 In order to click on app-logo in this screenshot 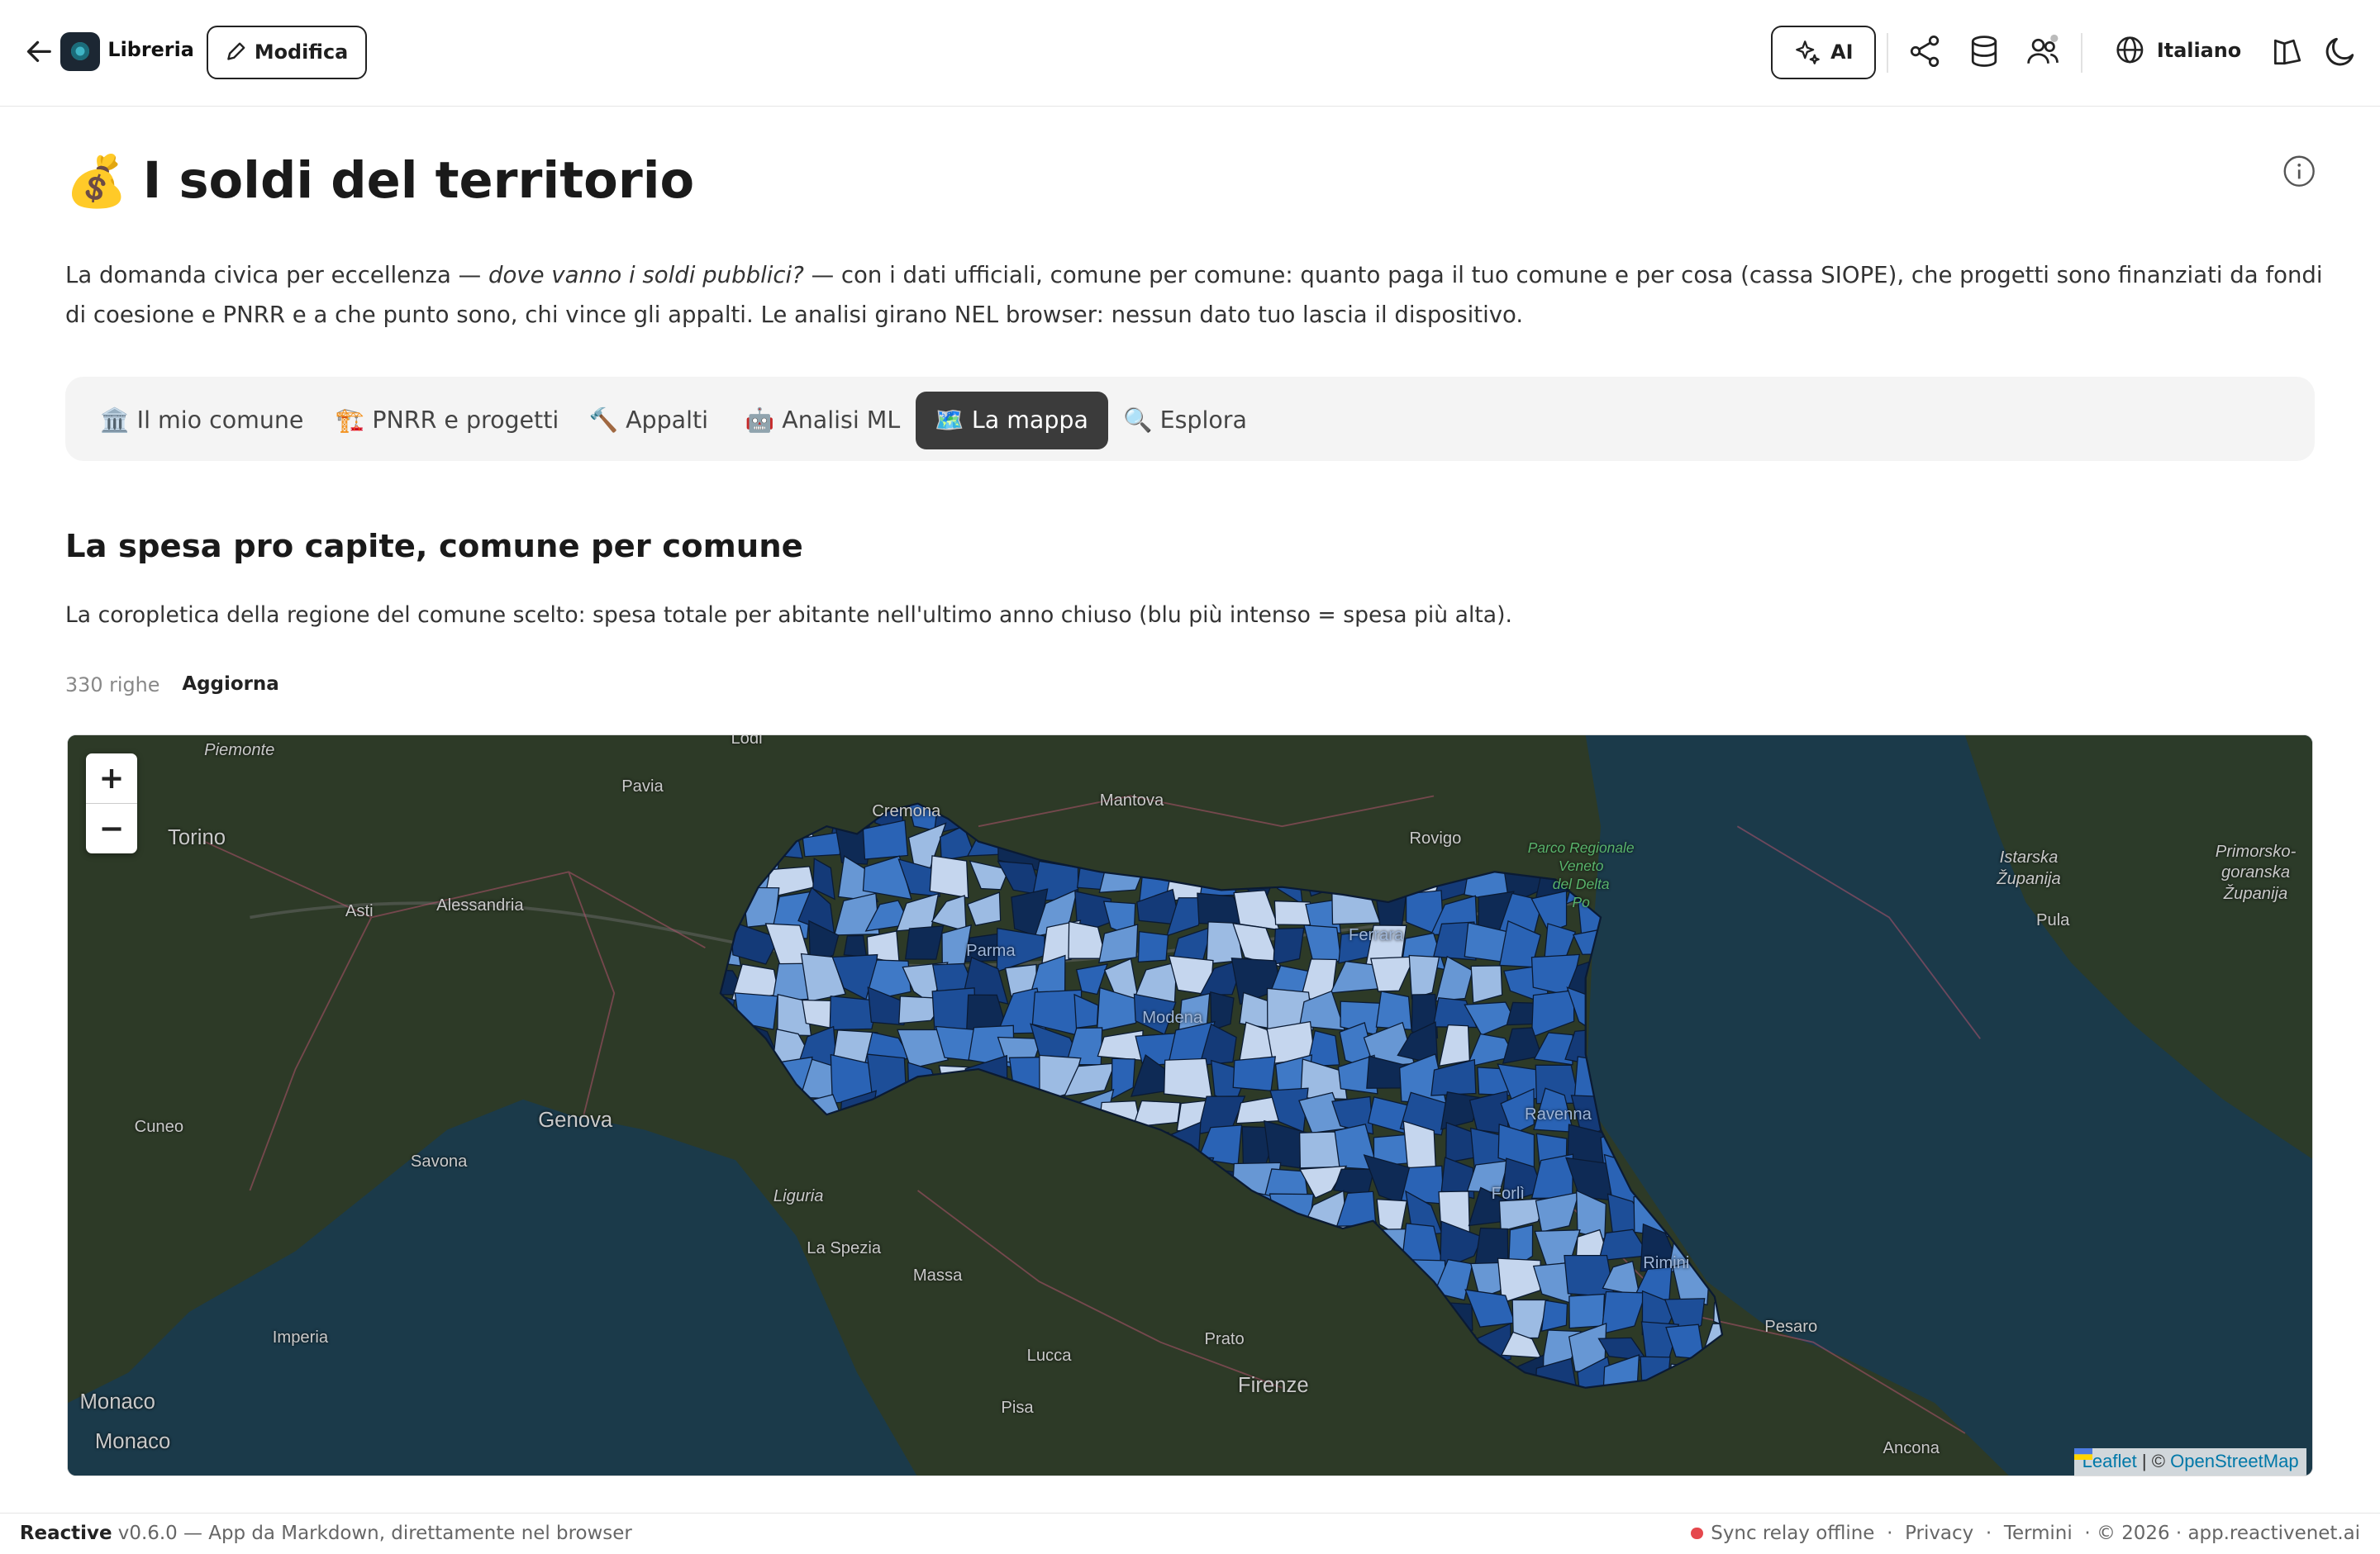, I will do `click(80, 51)`.